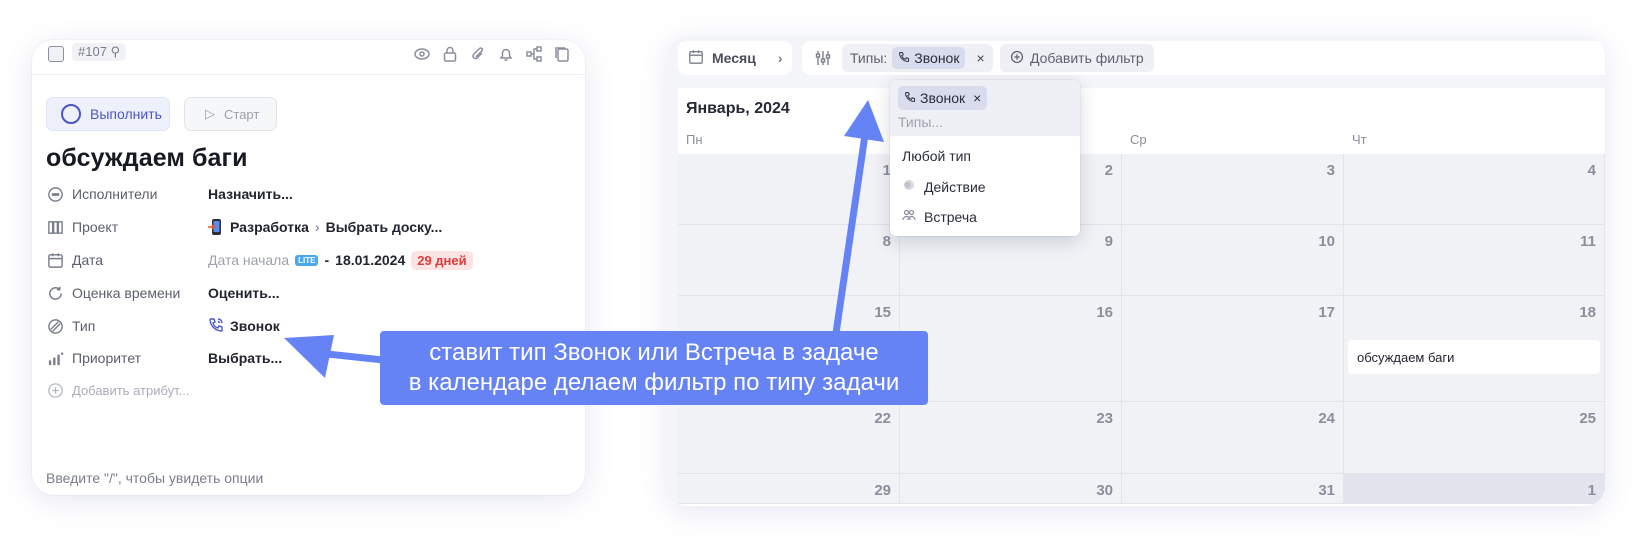  Describe the element at coordinates (334, 356) in the screenshot. I see `arrow-to-type` at that location.